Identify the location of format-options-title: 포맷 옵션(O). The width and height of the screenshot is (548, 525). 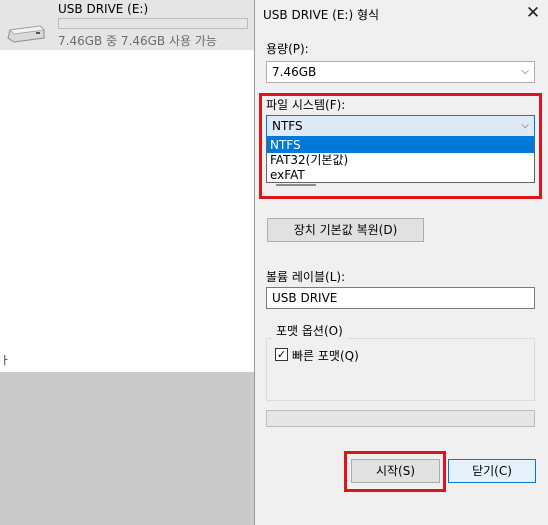
(309, 330).